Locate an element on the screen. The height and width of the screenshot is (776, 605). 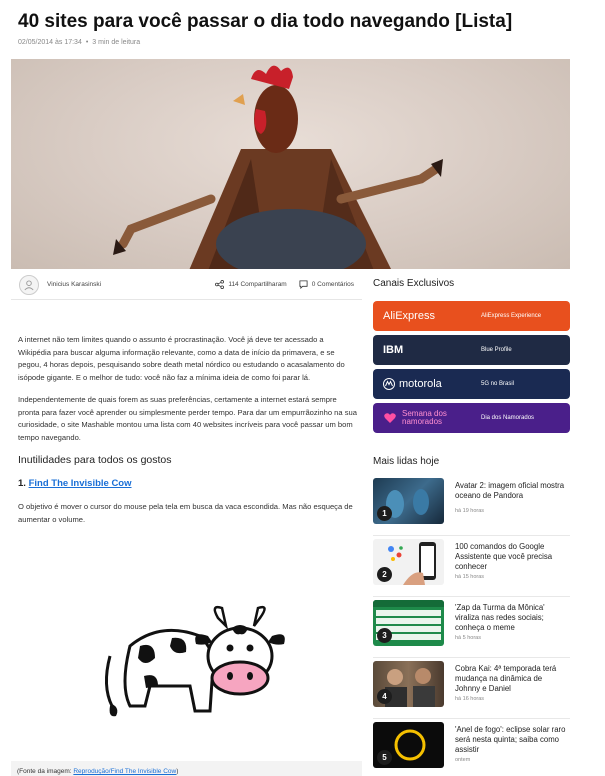
channel-brand: motorola is located at coordinates (420, 384).